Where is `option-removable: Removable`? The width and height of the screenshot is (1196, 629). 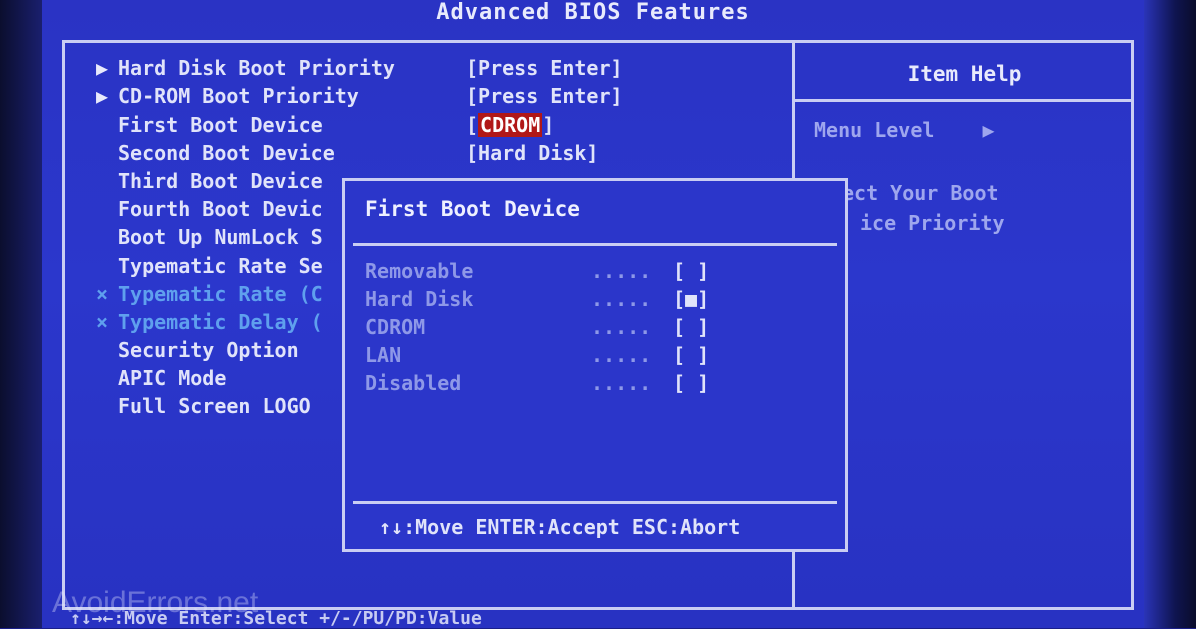
option-removable: Removable is located at coordinates (419, 271).